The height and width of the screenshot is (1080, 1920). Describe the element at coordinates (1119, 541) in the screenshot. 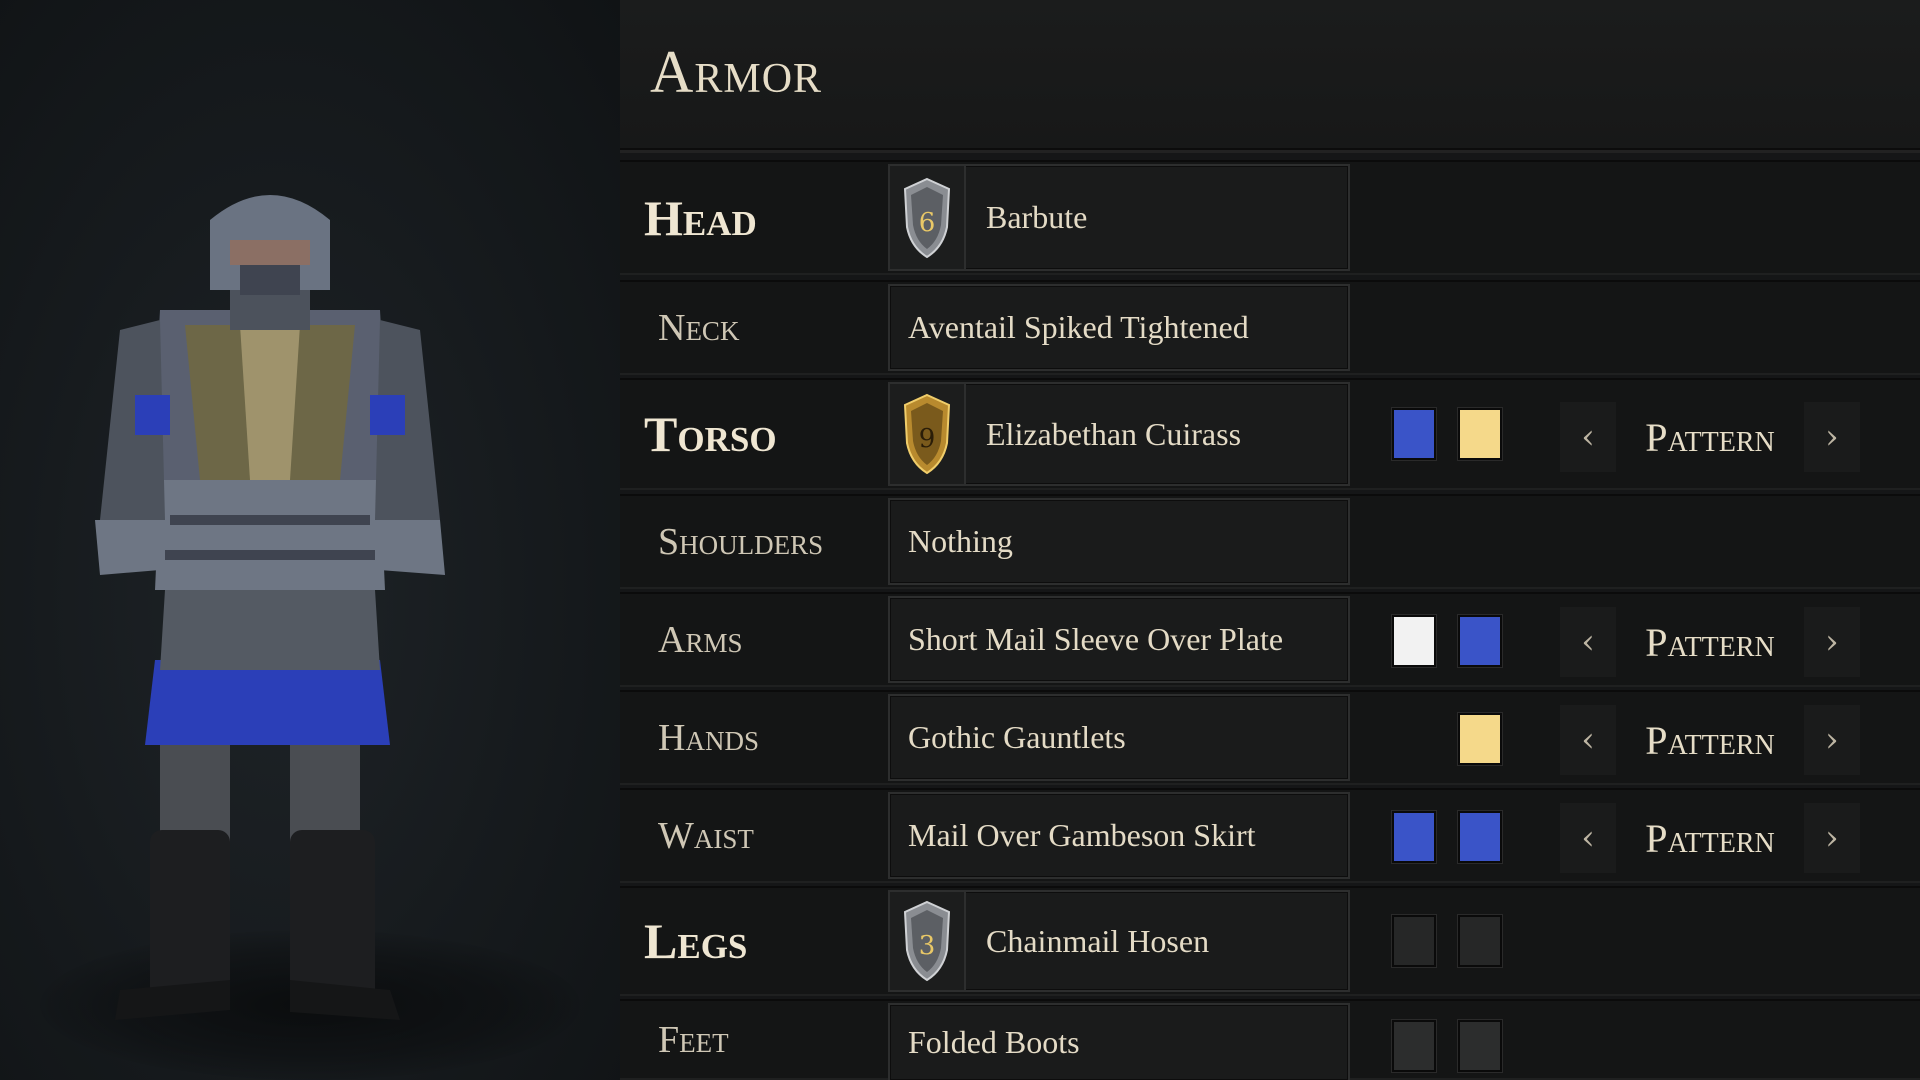

I see `item-select-shoulders: Nothing` at that location.